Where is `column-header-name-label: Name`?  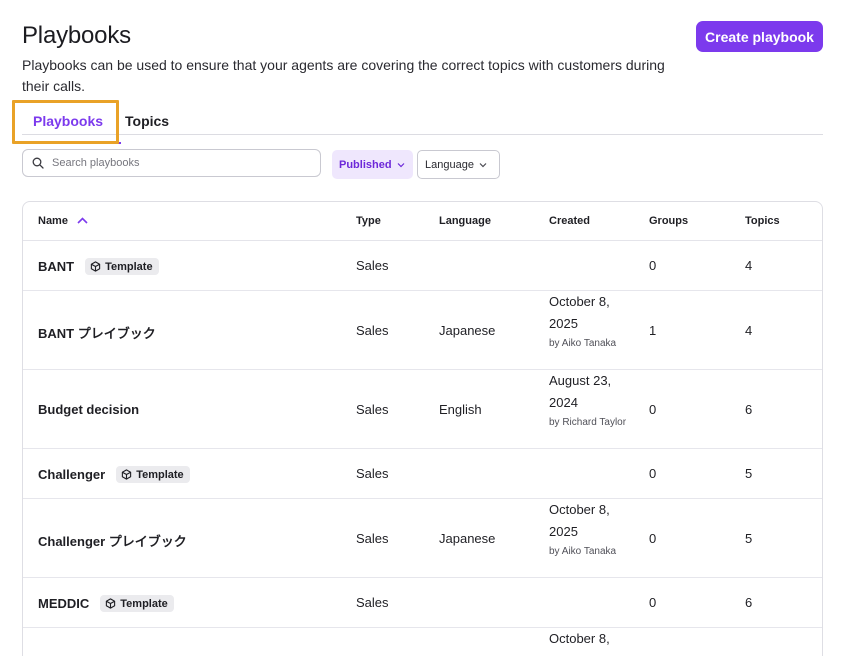 column-header-name-label: Name is located at coordinates (53, 221).